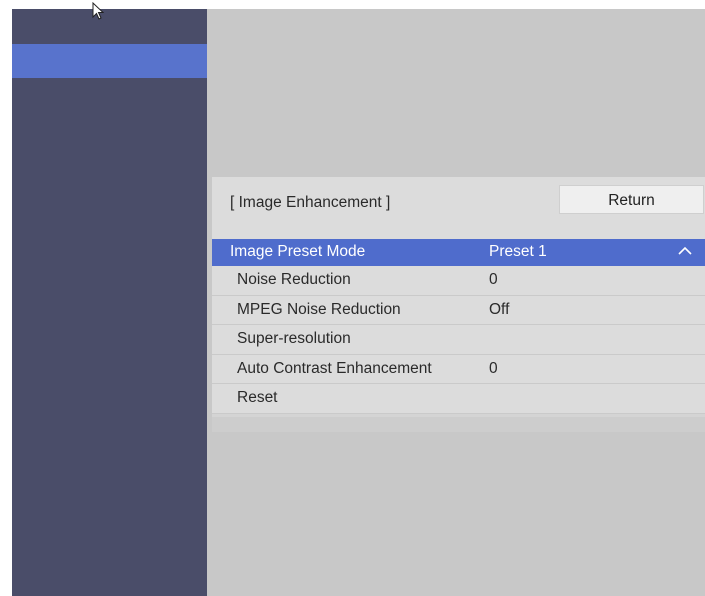  What do you see at coordinates (334, 368) in the screenshot?
I see `menu-row-label: Auto Contrast Enhancement` at bounding box center [334, 368].